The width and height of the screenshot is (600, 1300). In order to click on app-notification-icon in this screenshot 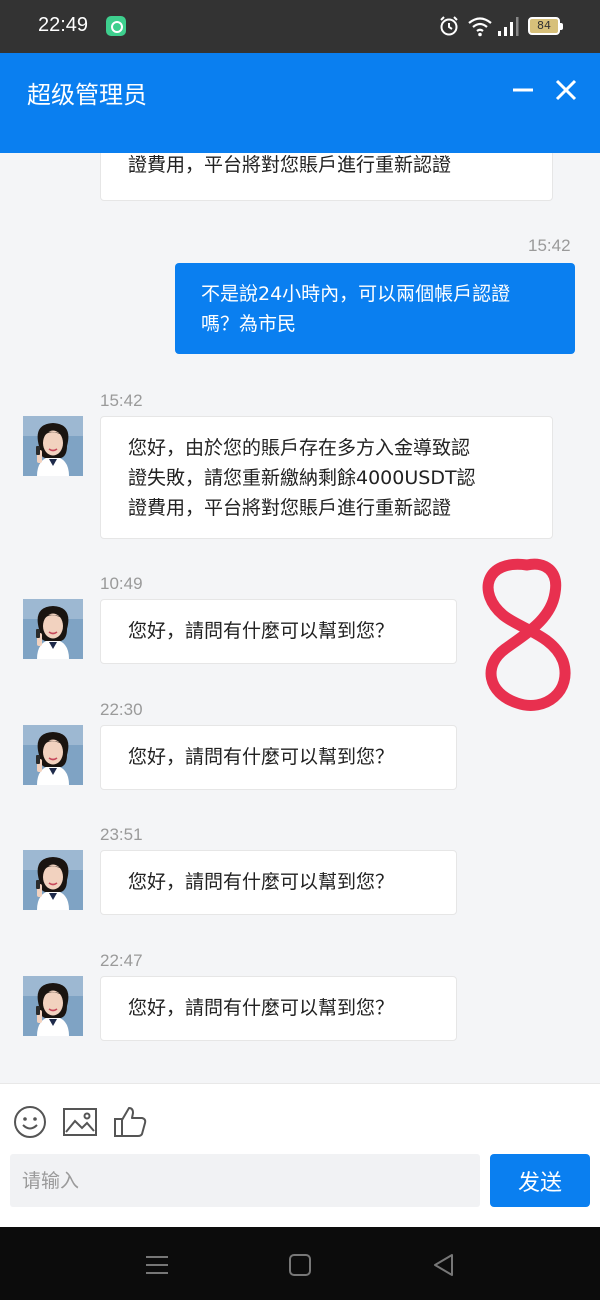, I will do `click(116, 26)`.